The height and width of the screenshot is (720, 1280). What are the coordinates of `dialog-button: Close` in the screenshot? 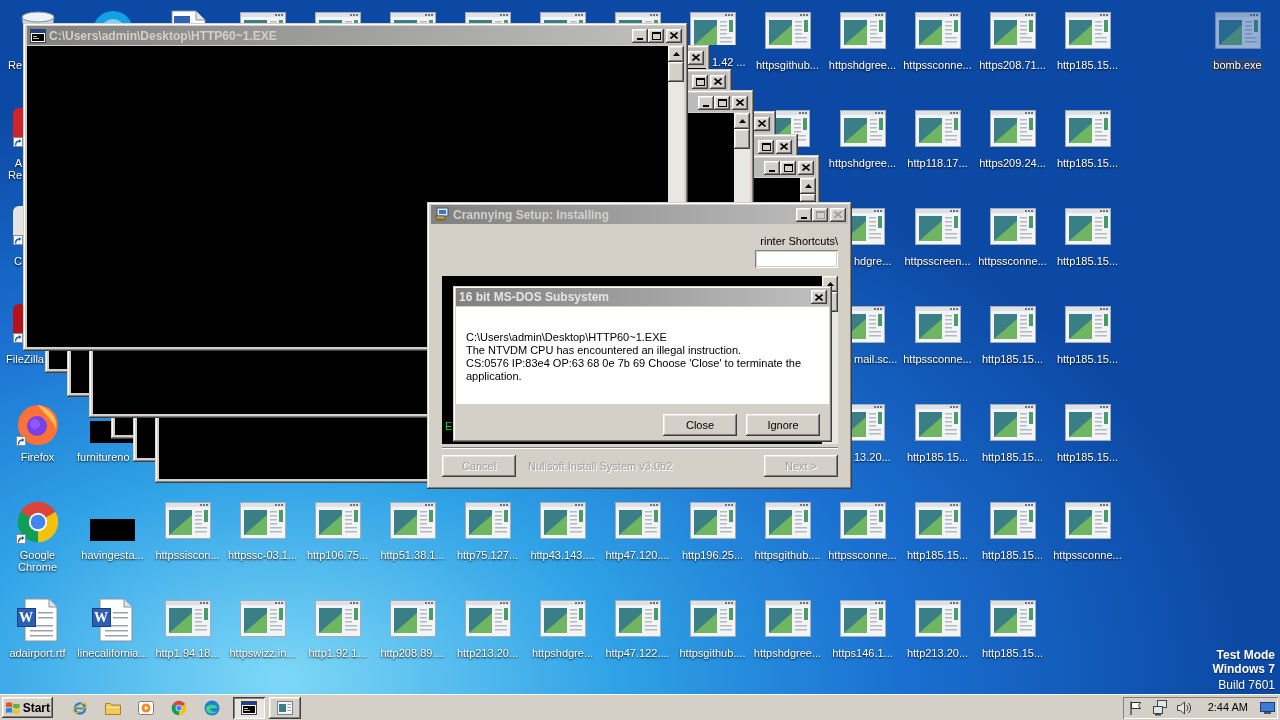 It's located at (700, 425).